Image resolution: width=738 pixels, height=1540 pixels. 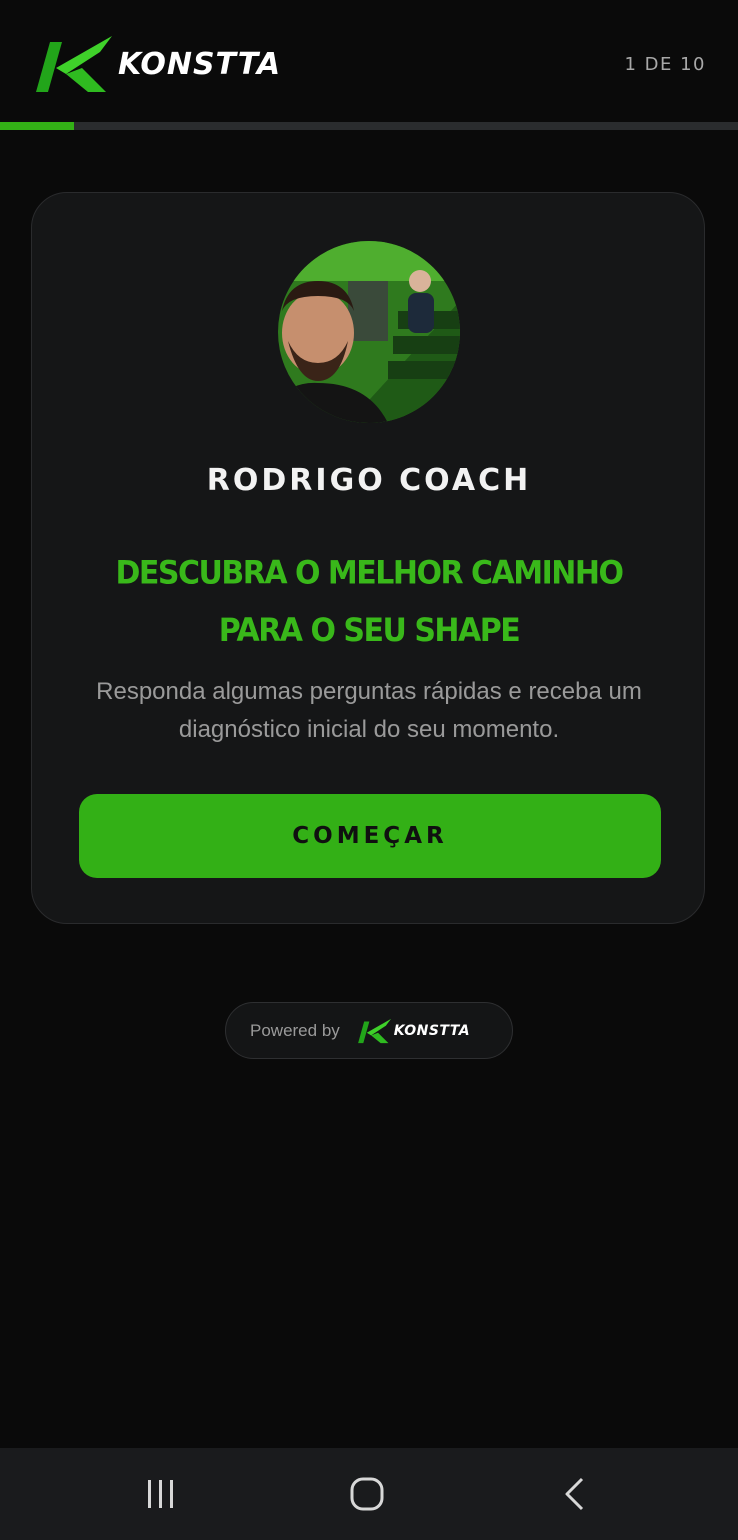 What do you see at coordinates (665, 64) in the screenshot?
I see `step-counter: 1 DE 10` at bounding box center [665, 64].